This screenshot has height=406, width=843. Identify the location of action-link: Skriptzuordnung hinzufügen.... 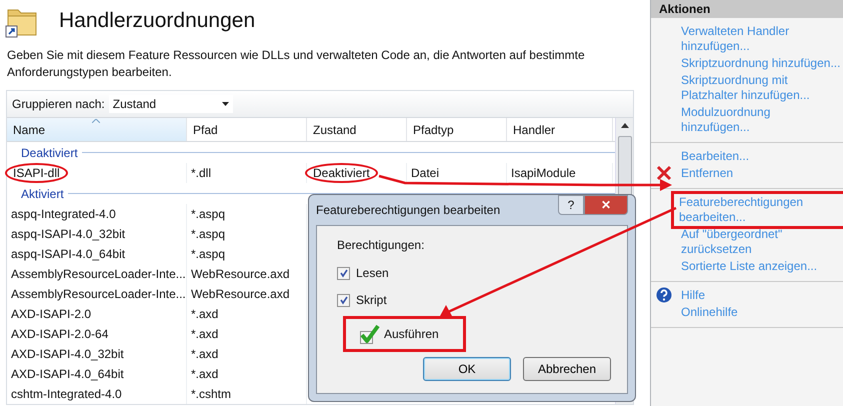
(760, 63).